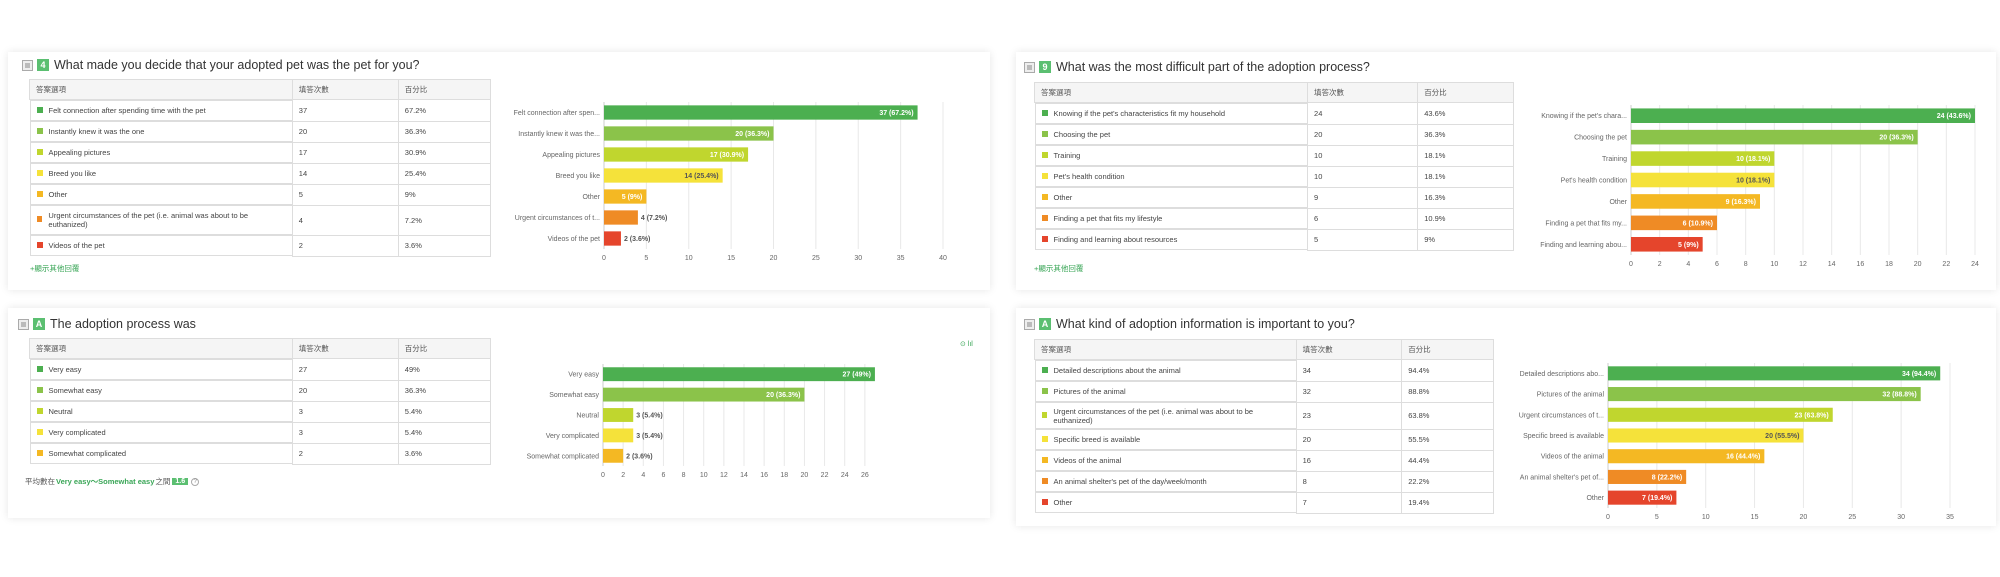  Describe the element at coordinates (1755, 517) in the screenshot. I see `x-tick-label: 15` at that location.